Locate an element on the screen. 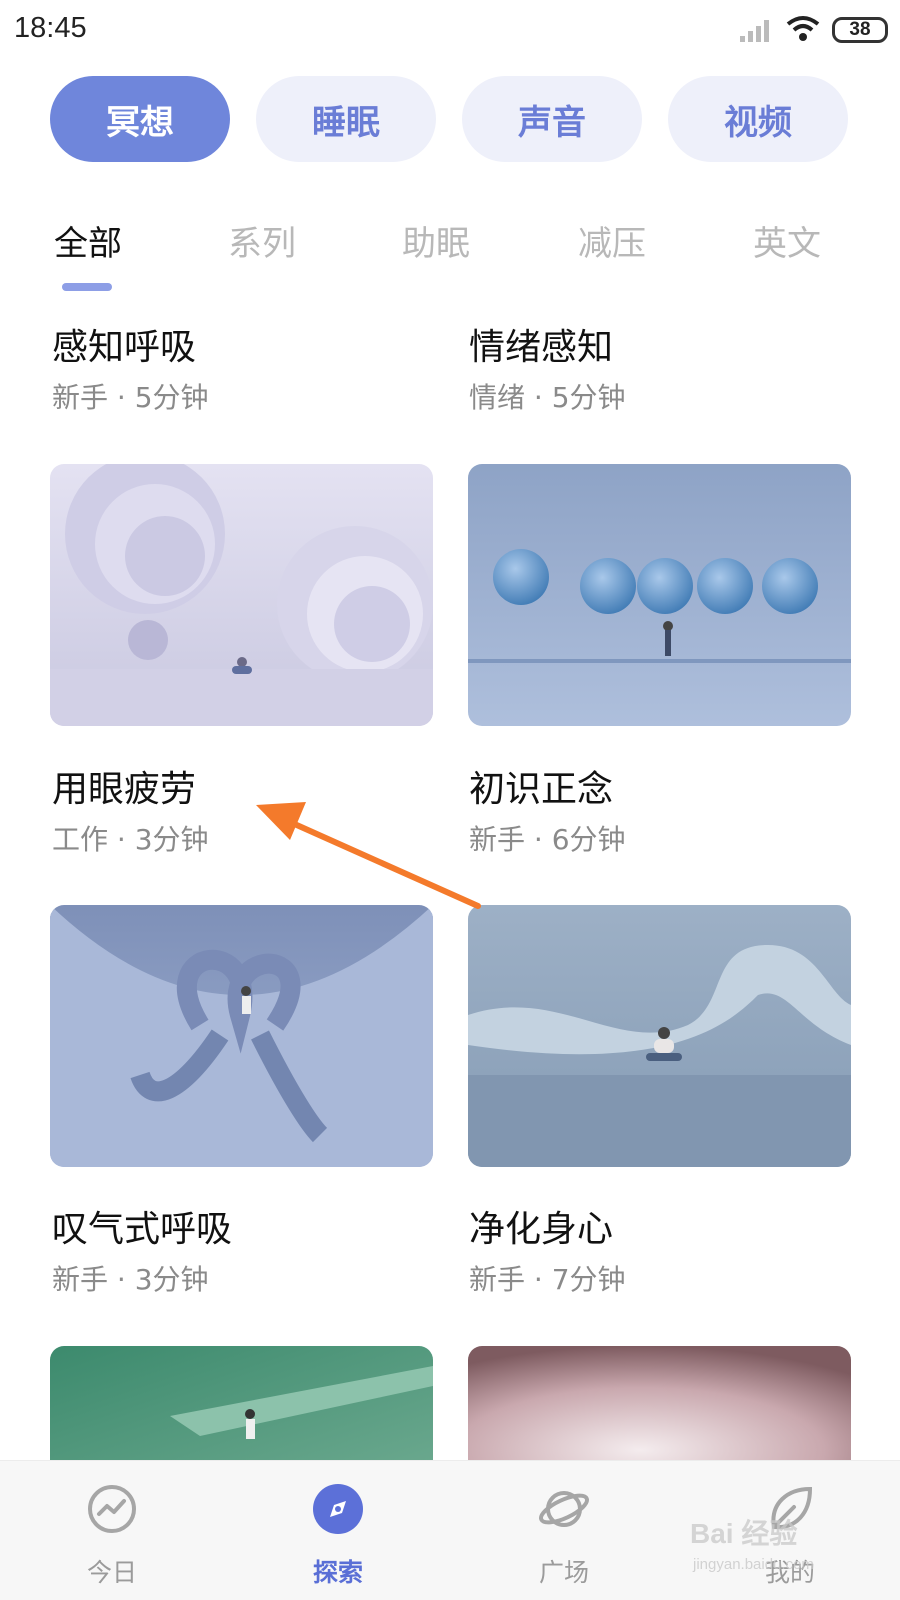 Image resolution: width=900 pixels, height=1600 pixels. wifi-icon is located at coordinates (803, 28).